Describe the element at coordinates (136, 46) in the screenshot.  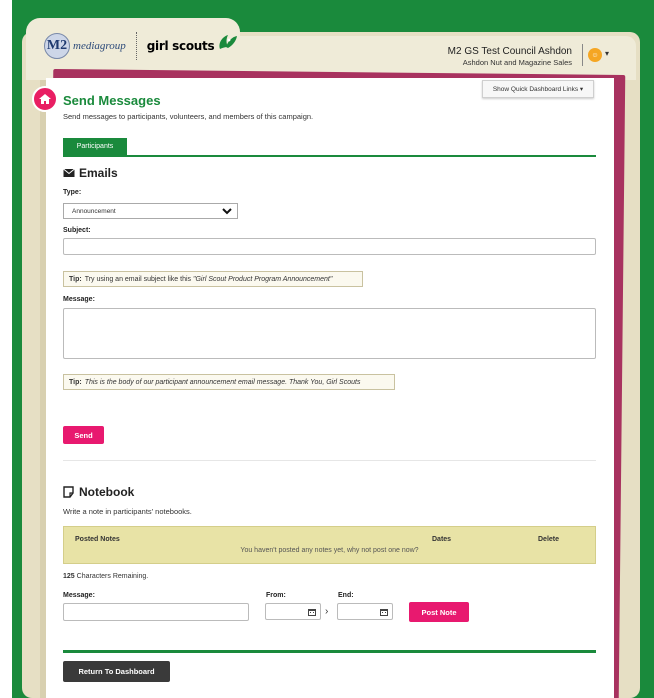
I see `logo-divider` at that location.